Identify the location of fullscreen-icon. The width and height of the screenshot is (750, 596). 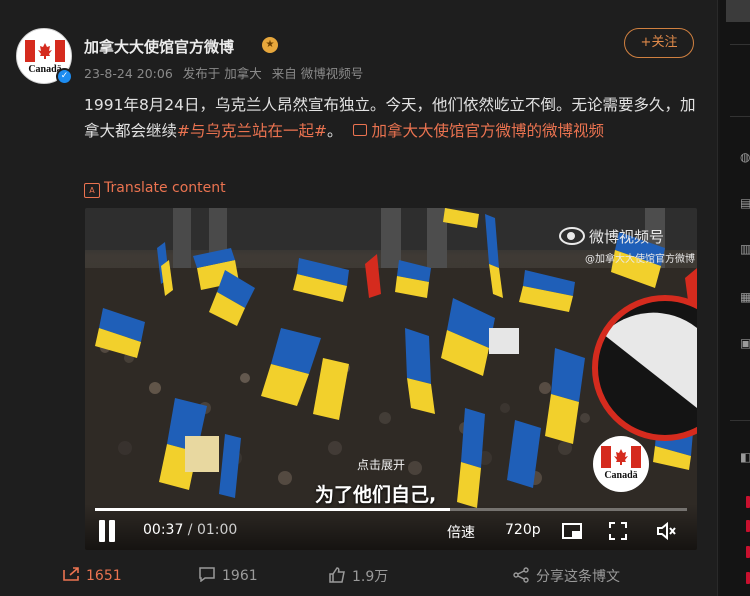
(618, 531).